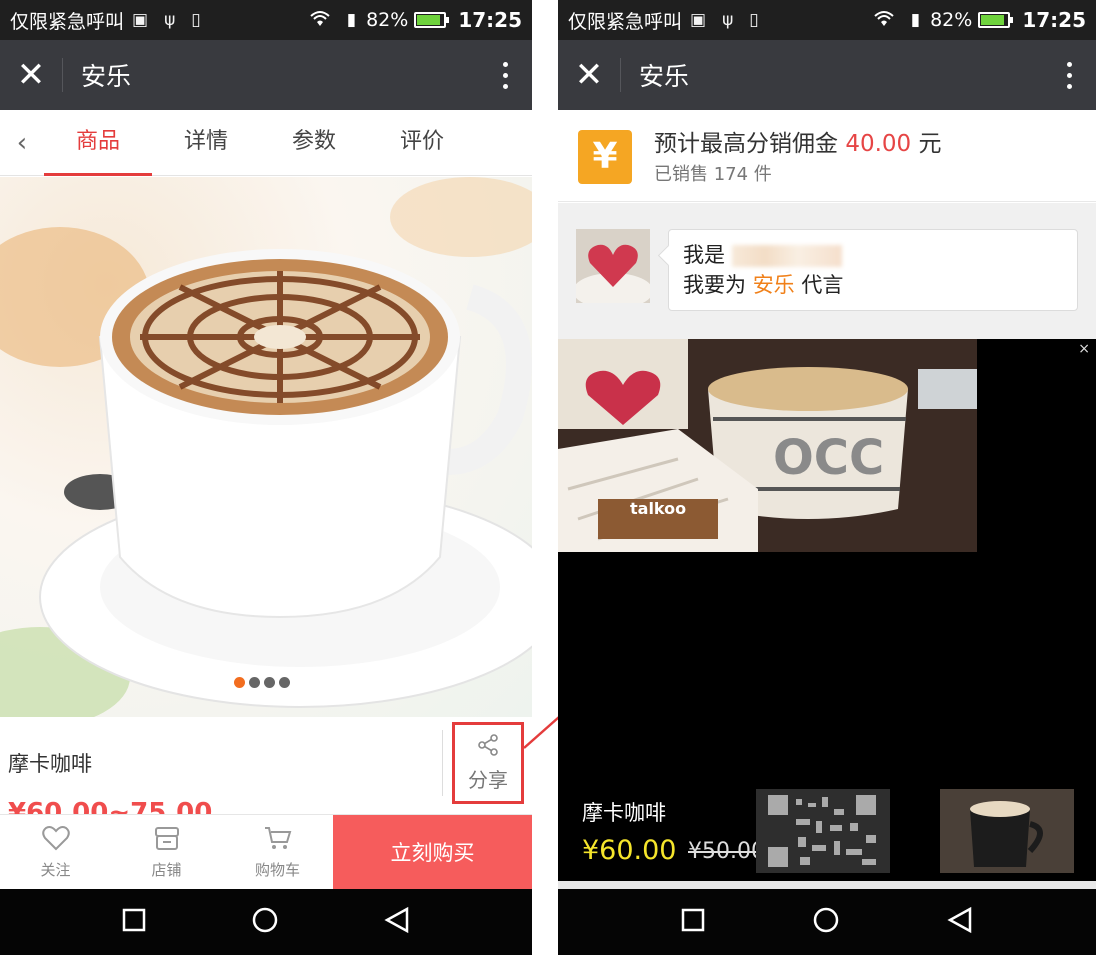  I want to click on commission-text: 预计最高分销佣金 40.00 元, so click(797, 141).